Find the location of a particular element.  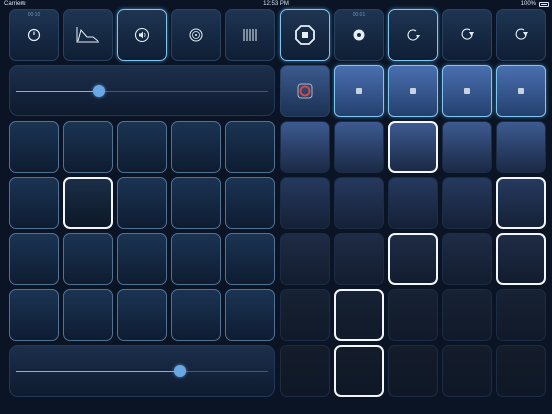

record-dot-button: 00:01 is located at coordinates (359, 35).